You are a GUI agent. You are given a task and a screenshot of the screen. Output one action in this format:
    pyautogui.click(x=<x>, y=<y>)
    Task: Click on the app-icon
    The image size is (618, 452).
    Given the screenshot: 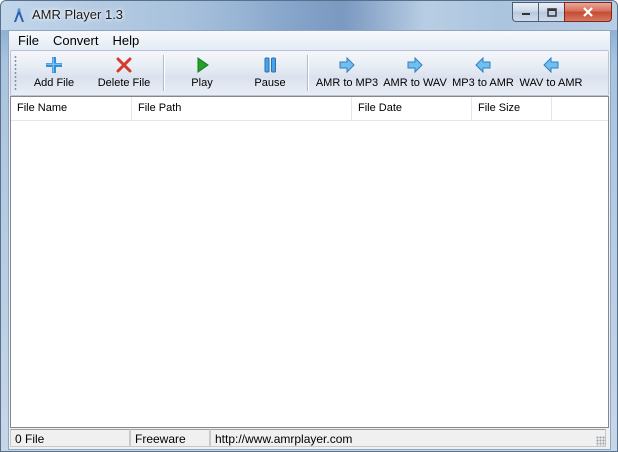 What is the action you would take?
    pyautogui.click(x=19, y=15)
    